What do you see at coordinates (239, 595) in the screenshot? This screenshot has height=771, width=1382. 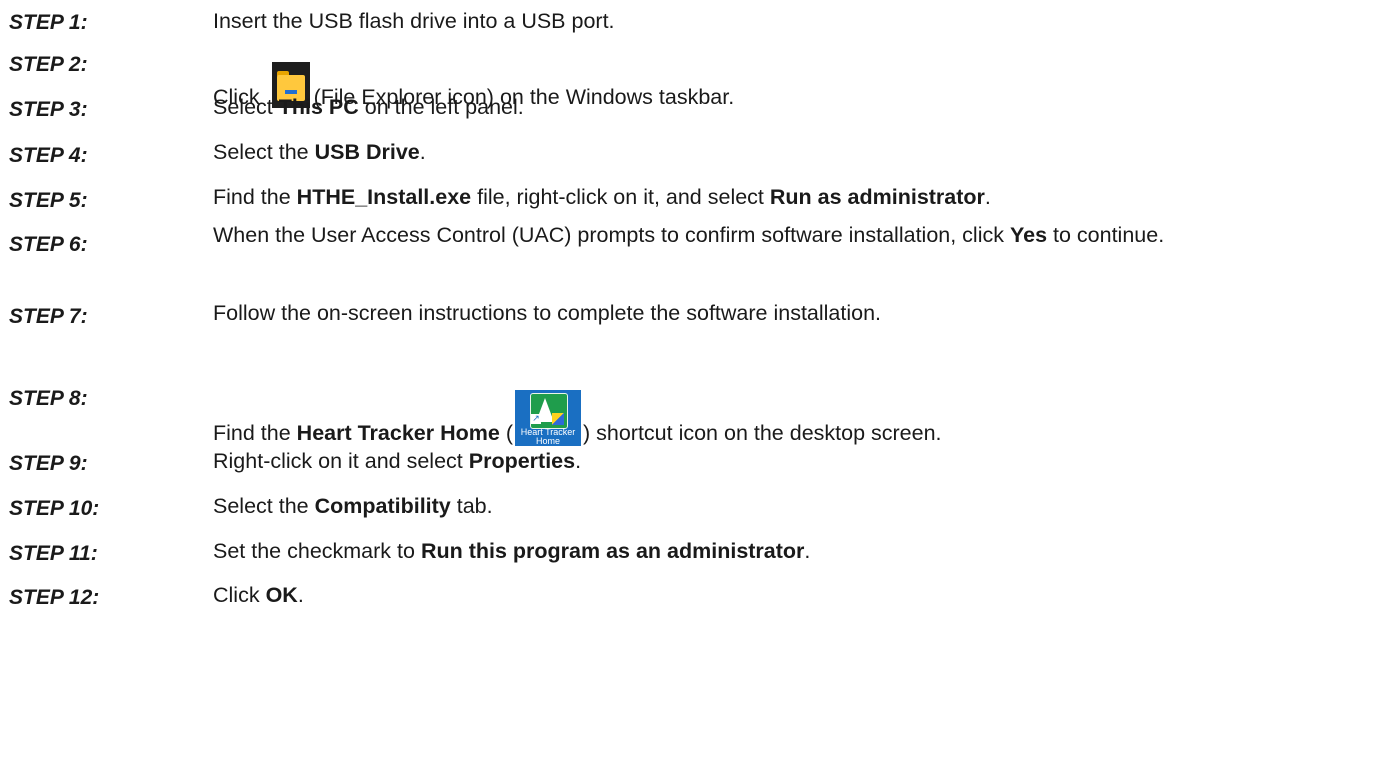 I see `step-text-part: Click` at bounding box center [239, 595].